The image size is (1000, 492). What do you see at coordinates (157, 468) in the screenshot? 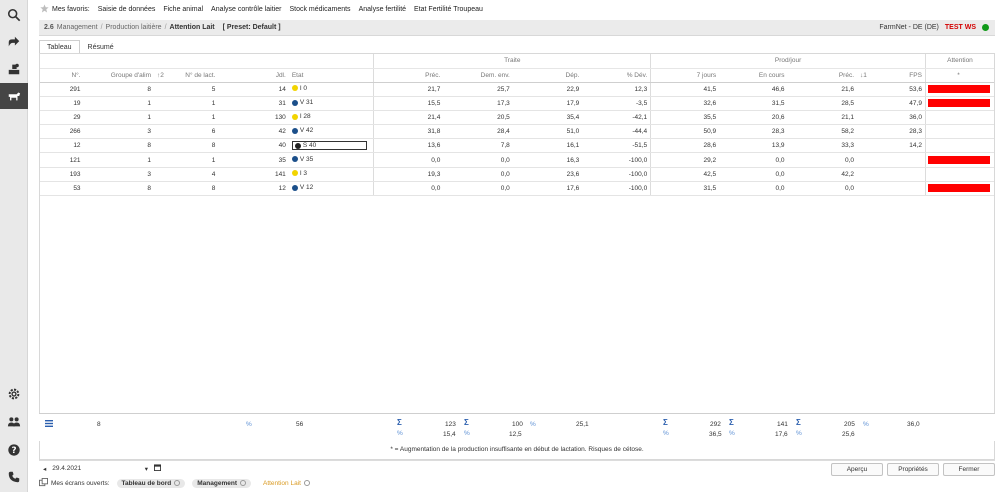
I see `calendar-icon` at bounding box center [157, 468].